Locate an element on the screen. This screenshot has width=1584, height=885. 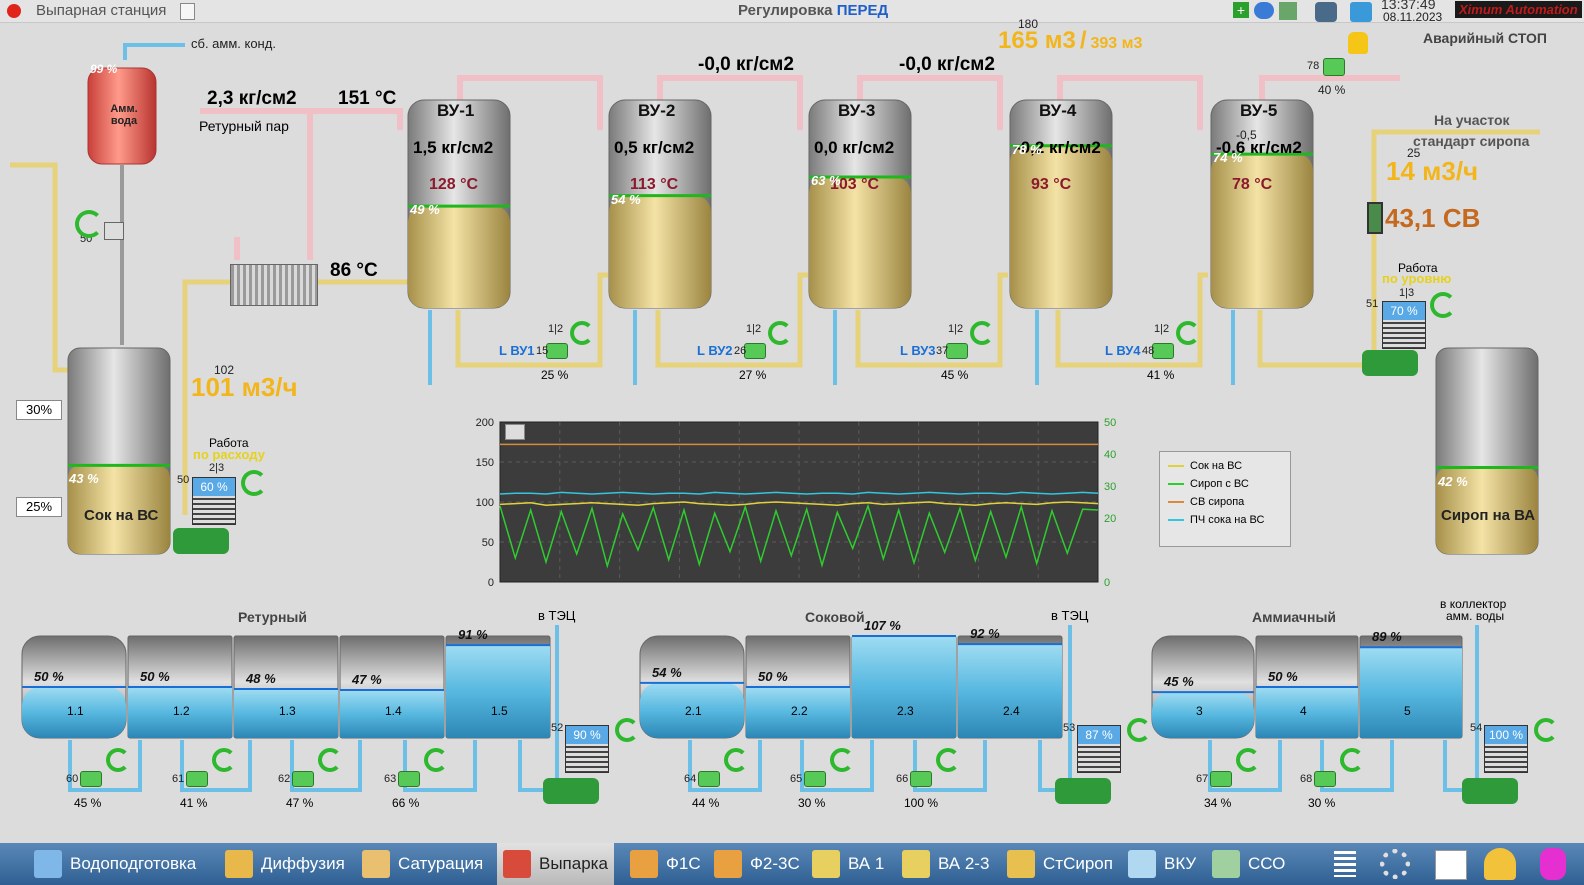
juice-pump-vfd: 60 % is located at coordinates (214, 501).